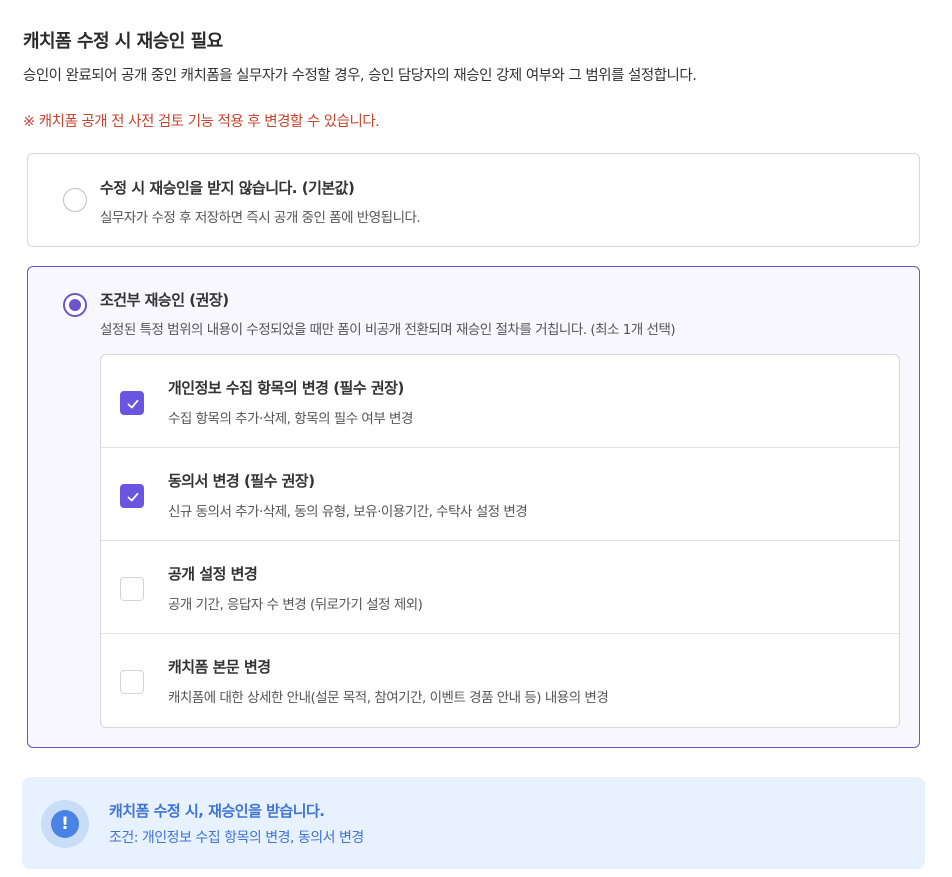  Describe the element at coordinates (217, 811) in the screenshot. I see `notice-title: 캐치폼 수정 시, 재승인을 받습니다.` at that location.